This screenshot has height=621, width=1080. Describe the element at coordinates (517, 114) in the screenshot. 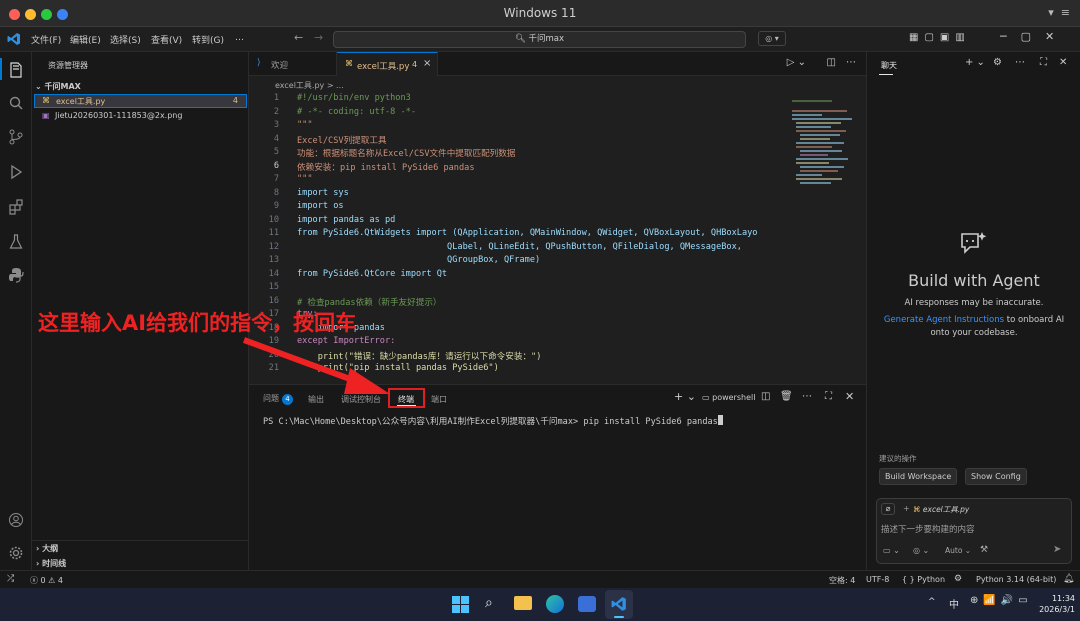

I see `code-line: 2 # -*- coding: utf-8 -*-` at that location.